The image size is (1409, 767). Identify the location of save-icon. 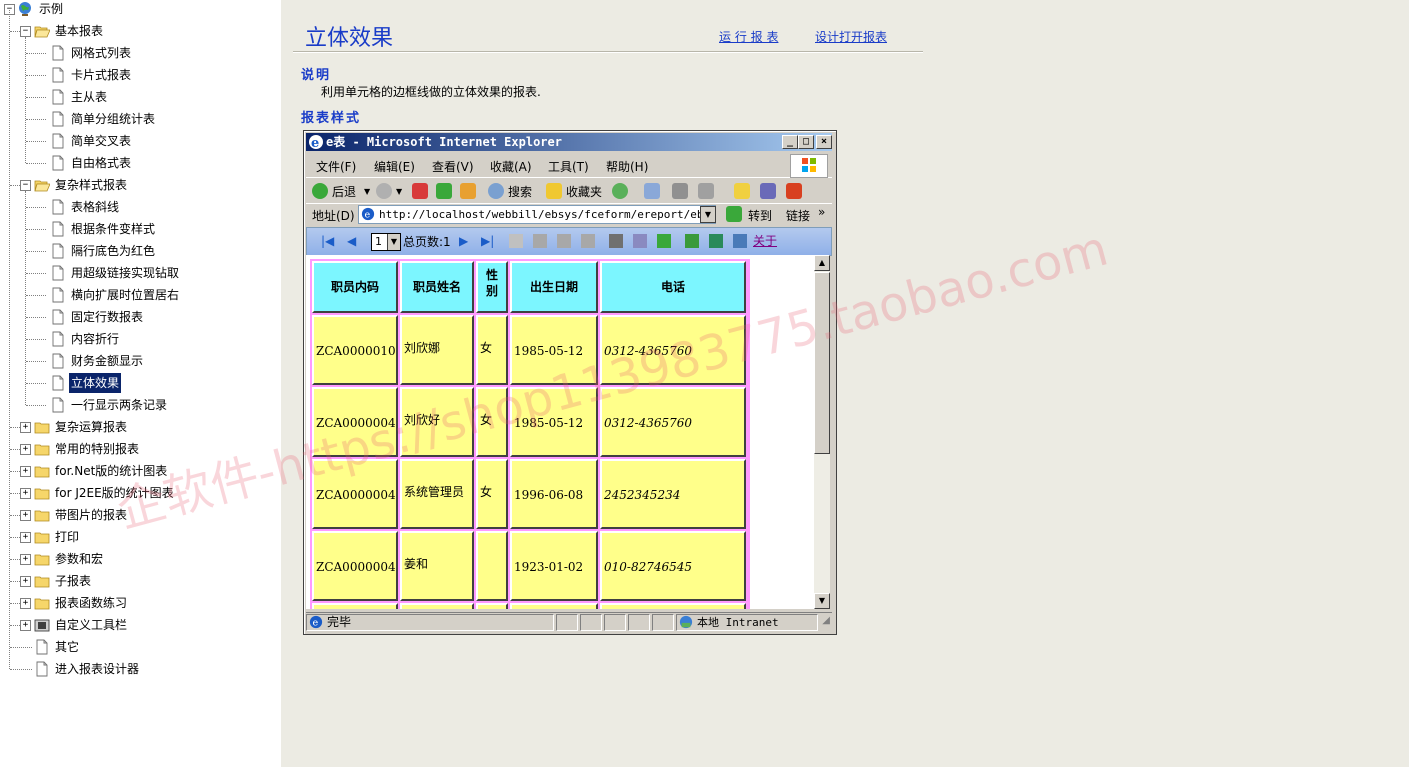
(640, 241).